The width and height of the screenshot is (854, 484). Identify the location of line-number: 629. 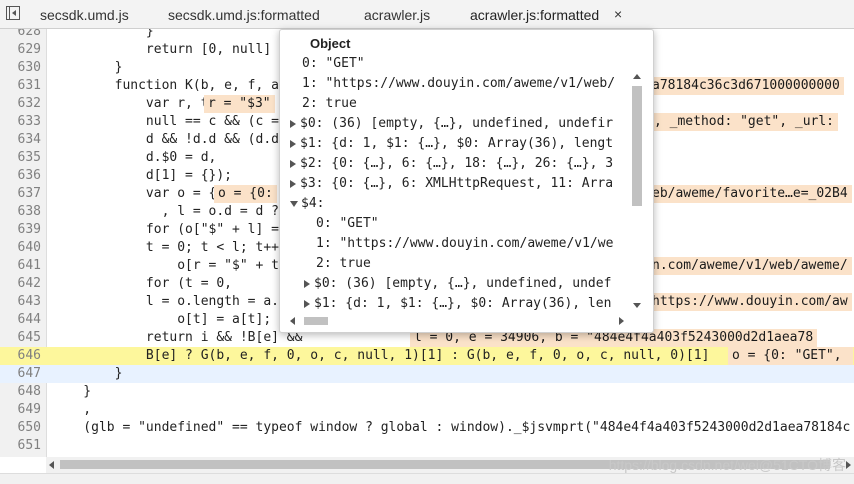
(20, 50).